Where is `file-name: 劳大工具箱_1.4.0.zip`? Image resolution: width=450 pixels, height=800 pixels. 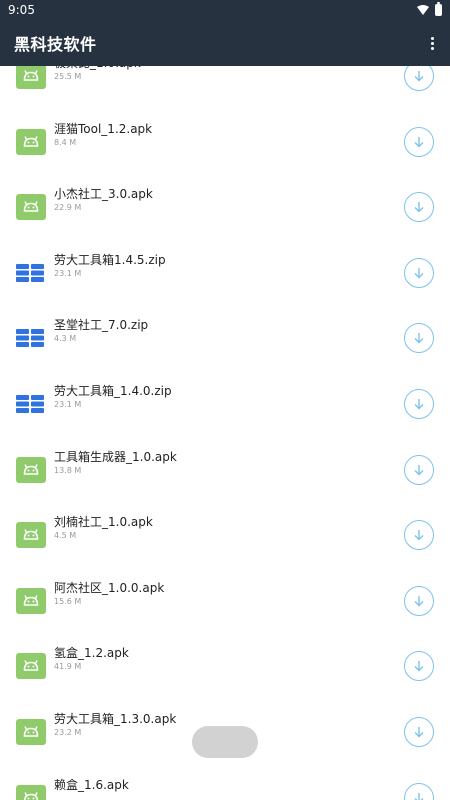 file-name: 劳大工具箱_1.4.0.zip is located at coordinates (113, 391).